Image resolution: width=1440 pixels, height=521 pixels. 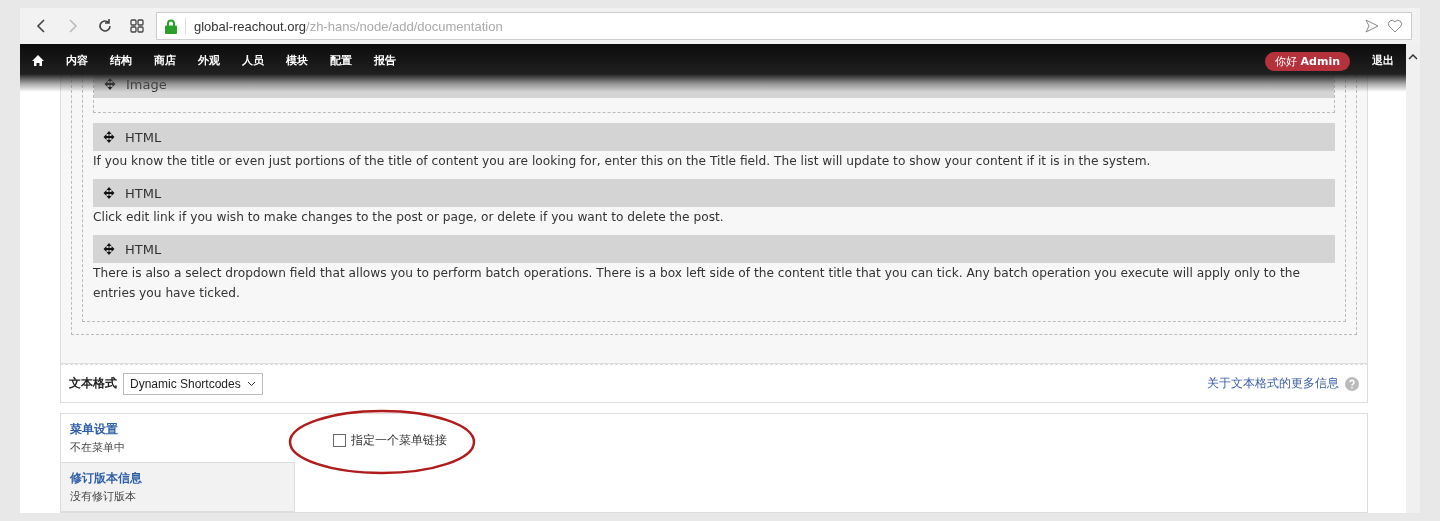 I want to click on format-help-link: 关于文本格式的更多信息, so click(x=1273, y=383).